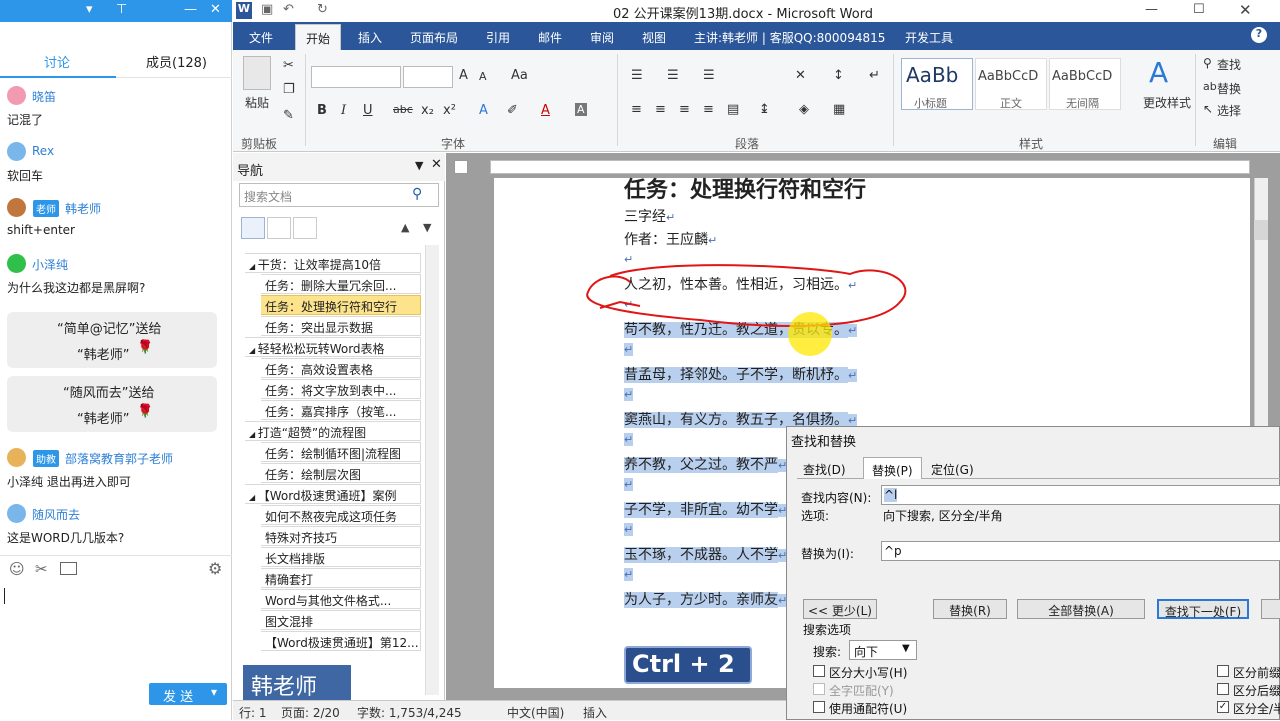 The width and height of the screenshot is (1280, 721). Describe the element at coordinates (188, 694) in the screenshot. I see `send-button: 发 送 ▾` at that location.